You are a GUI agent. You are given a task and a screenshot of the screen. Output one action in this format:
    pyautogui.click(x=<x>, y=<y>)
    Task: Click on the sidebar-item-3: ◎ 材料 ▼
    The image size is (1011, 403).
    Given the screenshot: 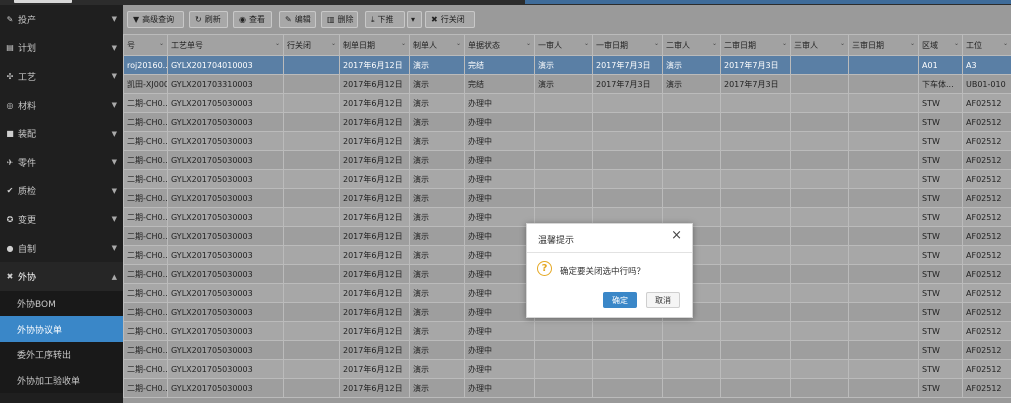 What is the action you would take?
    pyautogui.click(x=61, y=105)
    